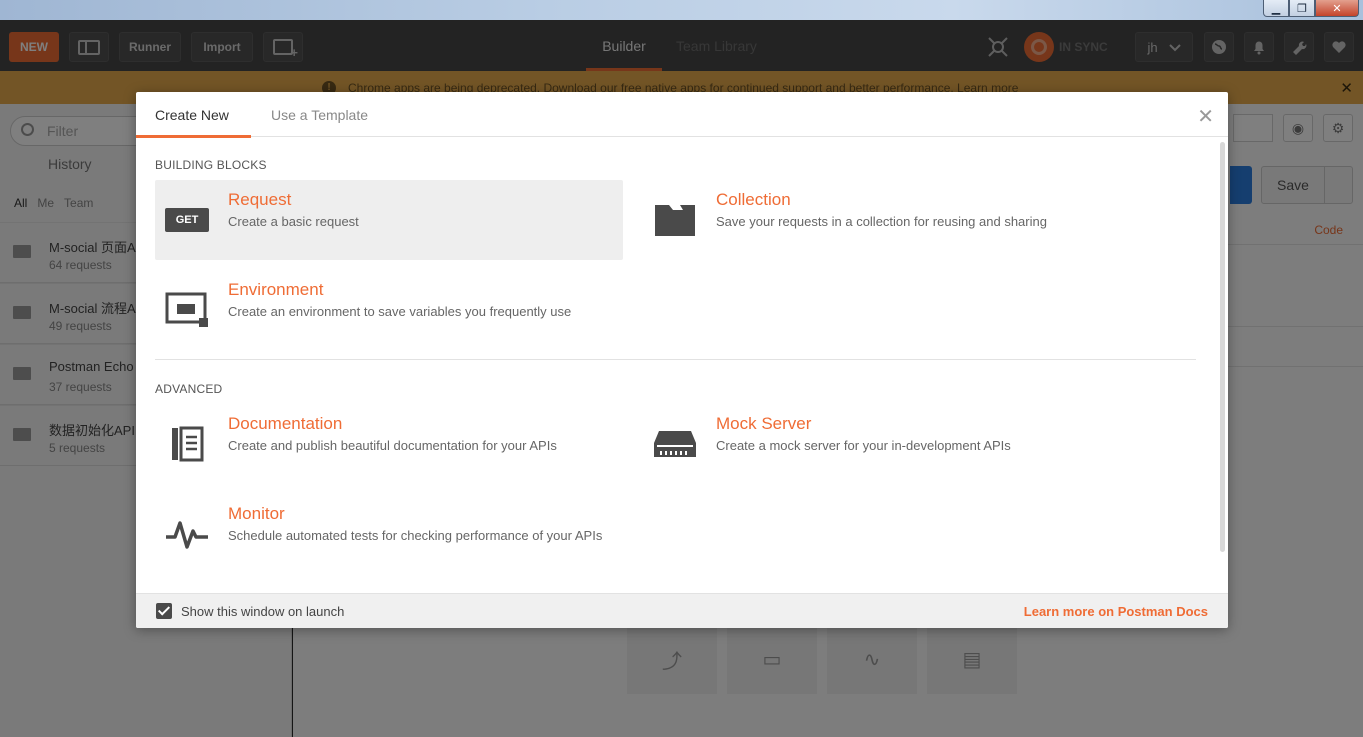 The height and width of the screenshot is (737, 1363). I want to click on modal-tabs: Create New Use a Template ✕, so click(682, 115).